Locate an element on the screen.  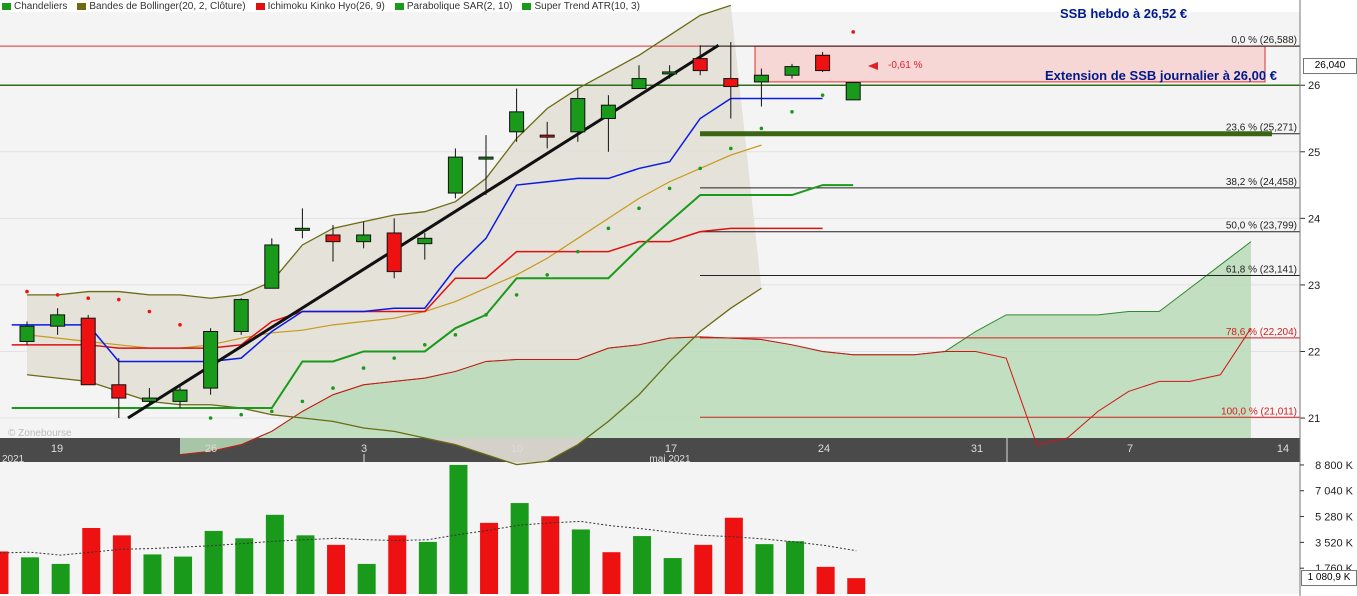
legend-item: Bandes de Bollinger(20, 2, Clôture) is located at coordinates (161, 6).